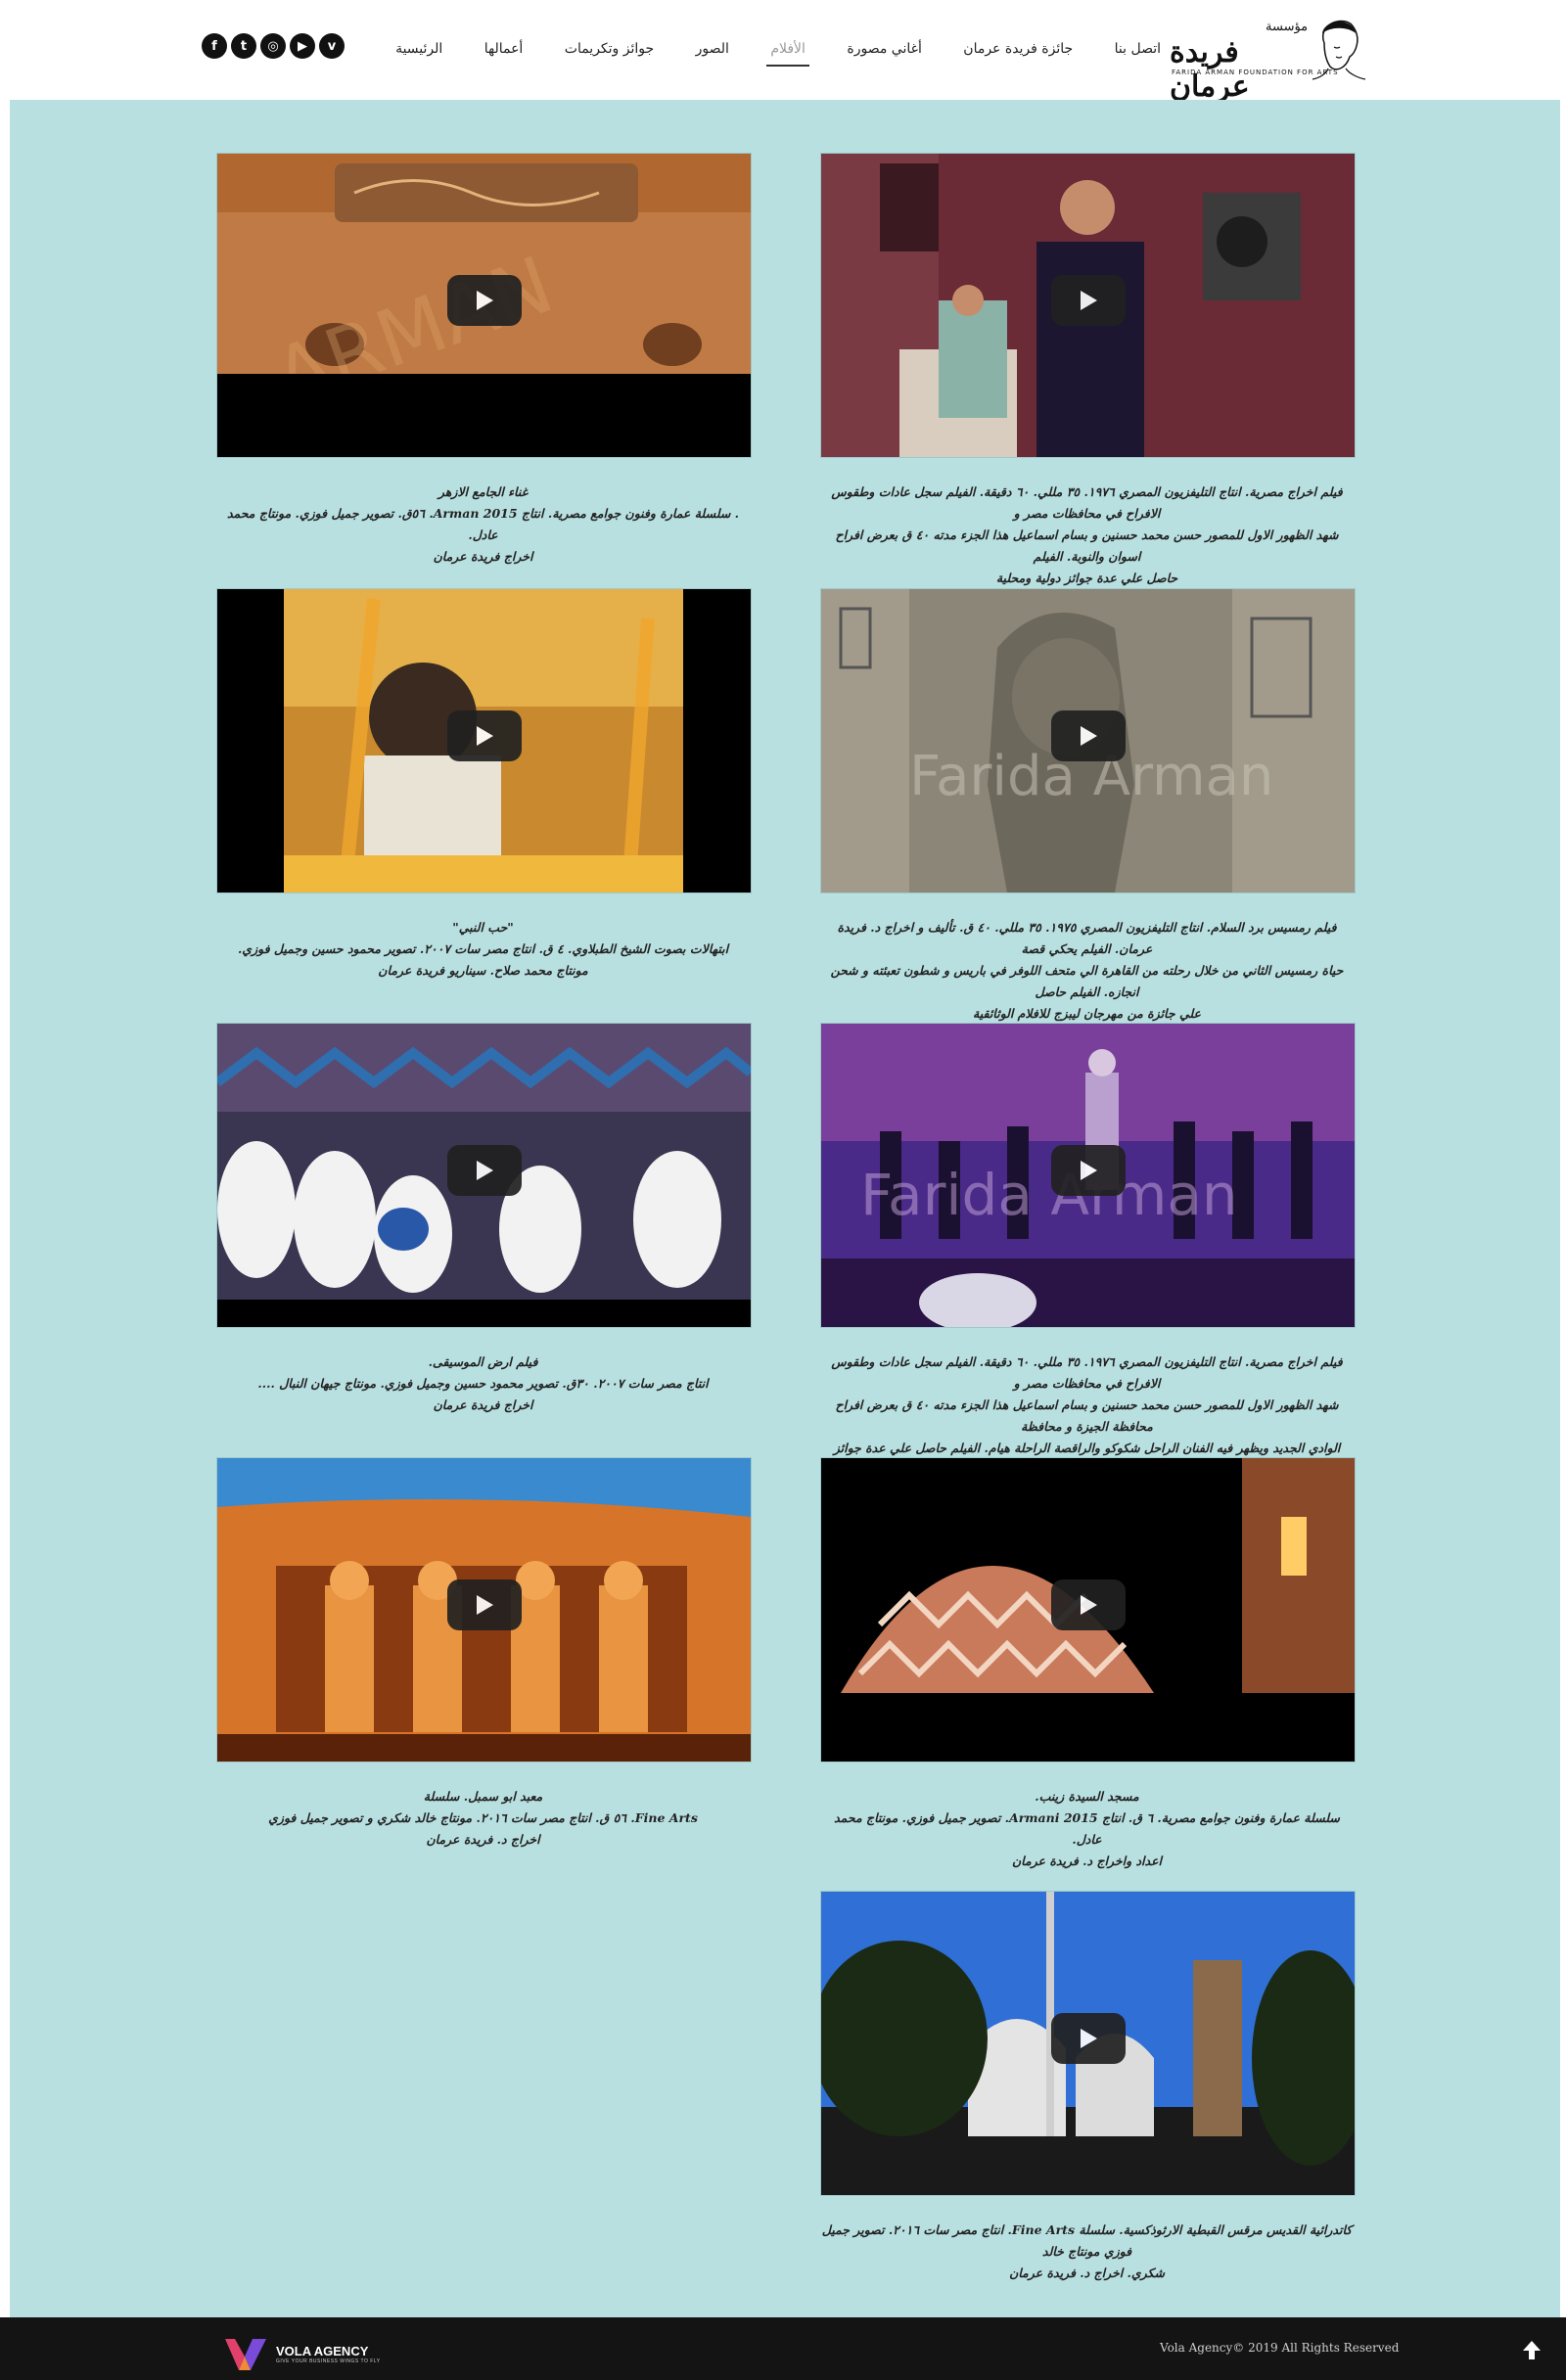 Image resolution: width=1566 pixels, height=2380 pixels. What do you see at coordinates (1049, 1195) in the screenshot?
I see `svg-text: Farida Arman` at bounding box center [1049, 1195].